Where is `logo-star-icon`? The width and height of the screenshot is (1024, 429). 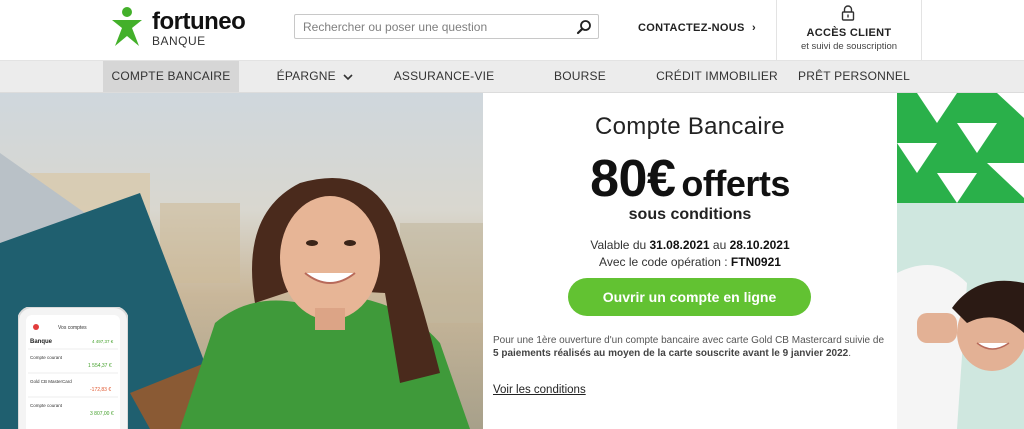
logo-star-icon is located at coordinates (127, 26).